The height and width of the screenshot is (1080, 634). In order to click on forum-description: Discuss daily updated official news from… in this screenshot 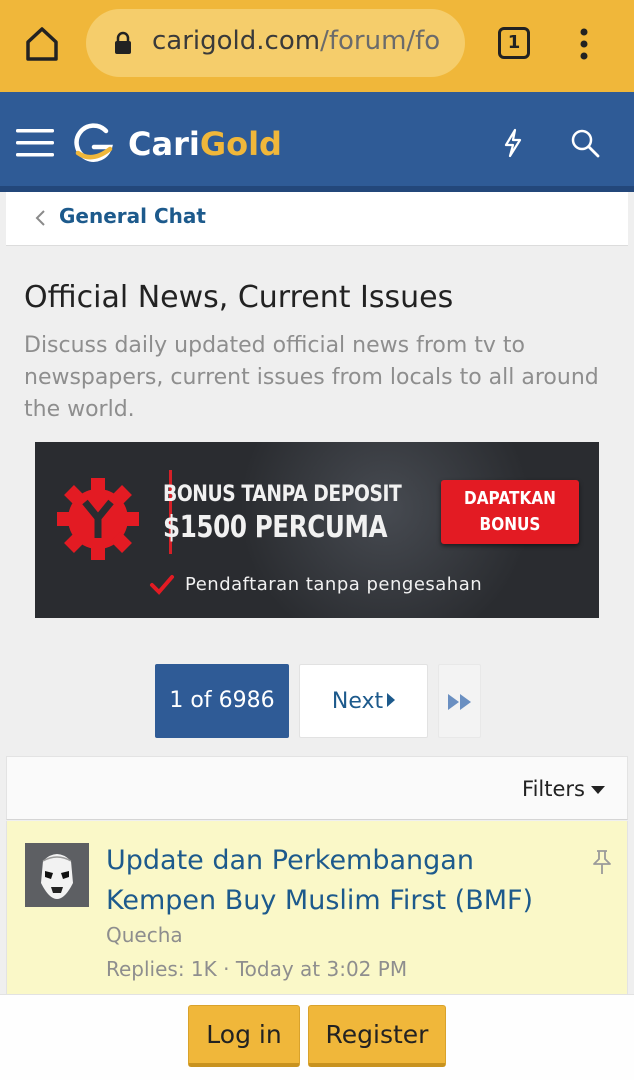, I will do `click(311, 377)`.